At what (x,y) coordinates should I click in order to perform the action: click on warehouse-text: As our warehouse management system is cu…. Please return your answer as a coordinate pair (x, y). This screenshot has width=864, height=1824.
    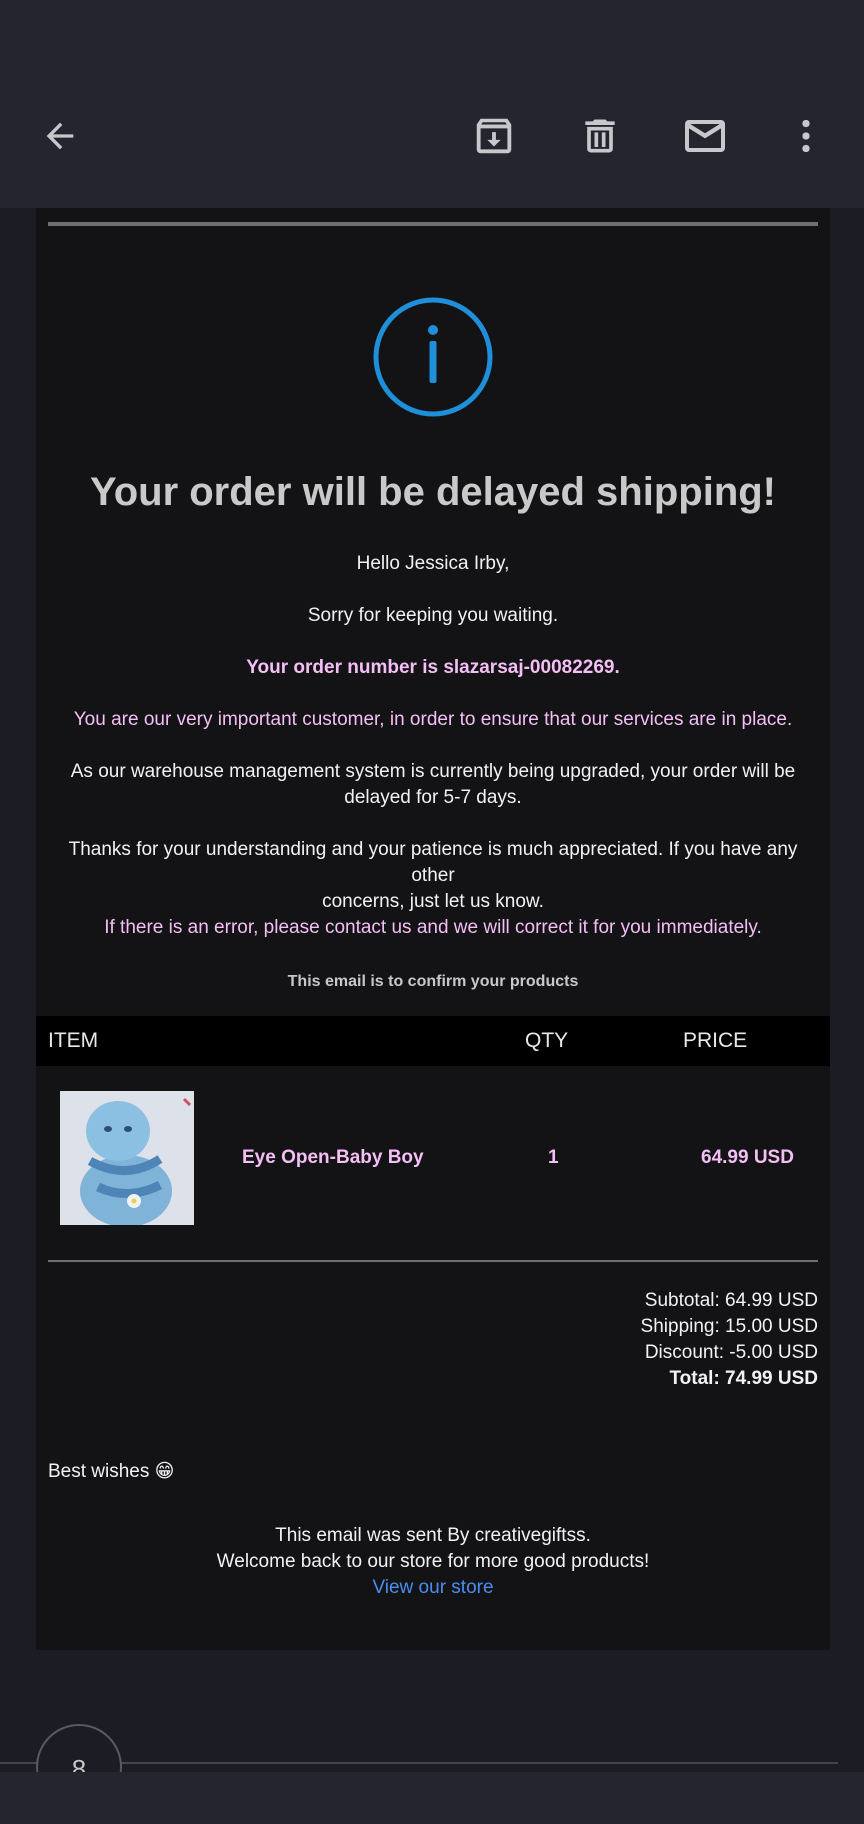
    Looking at the image, I should click on (433, 785).